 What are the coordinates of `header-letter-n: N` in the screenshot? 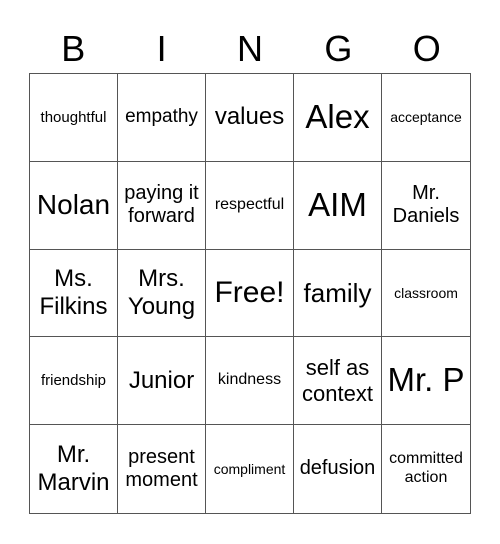 It's located at (249, 48).